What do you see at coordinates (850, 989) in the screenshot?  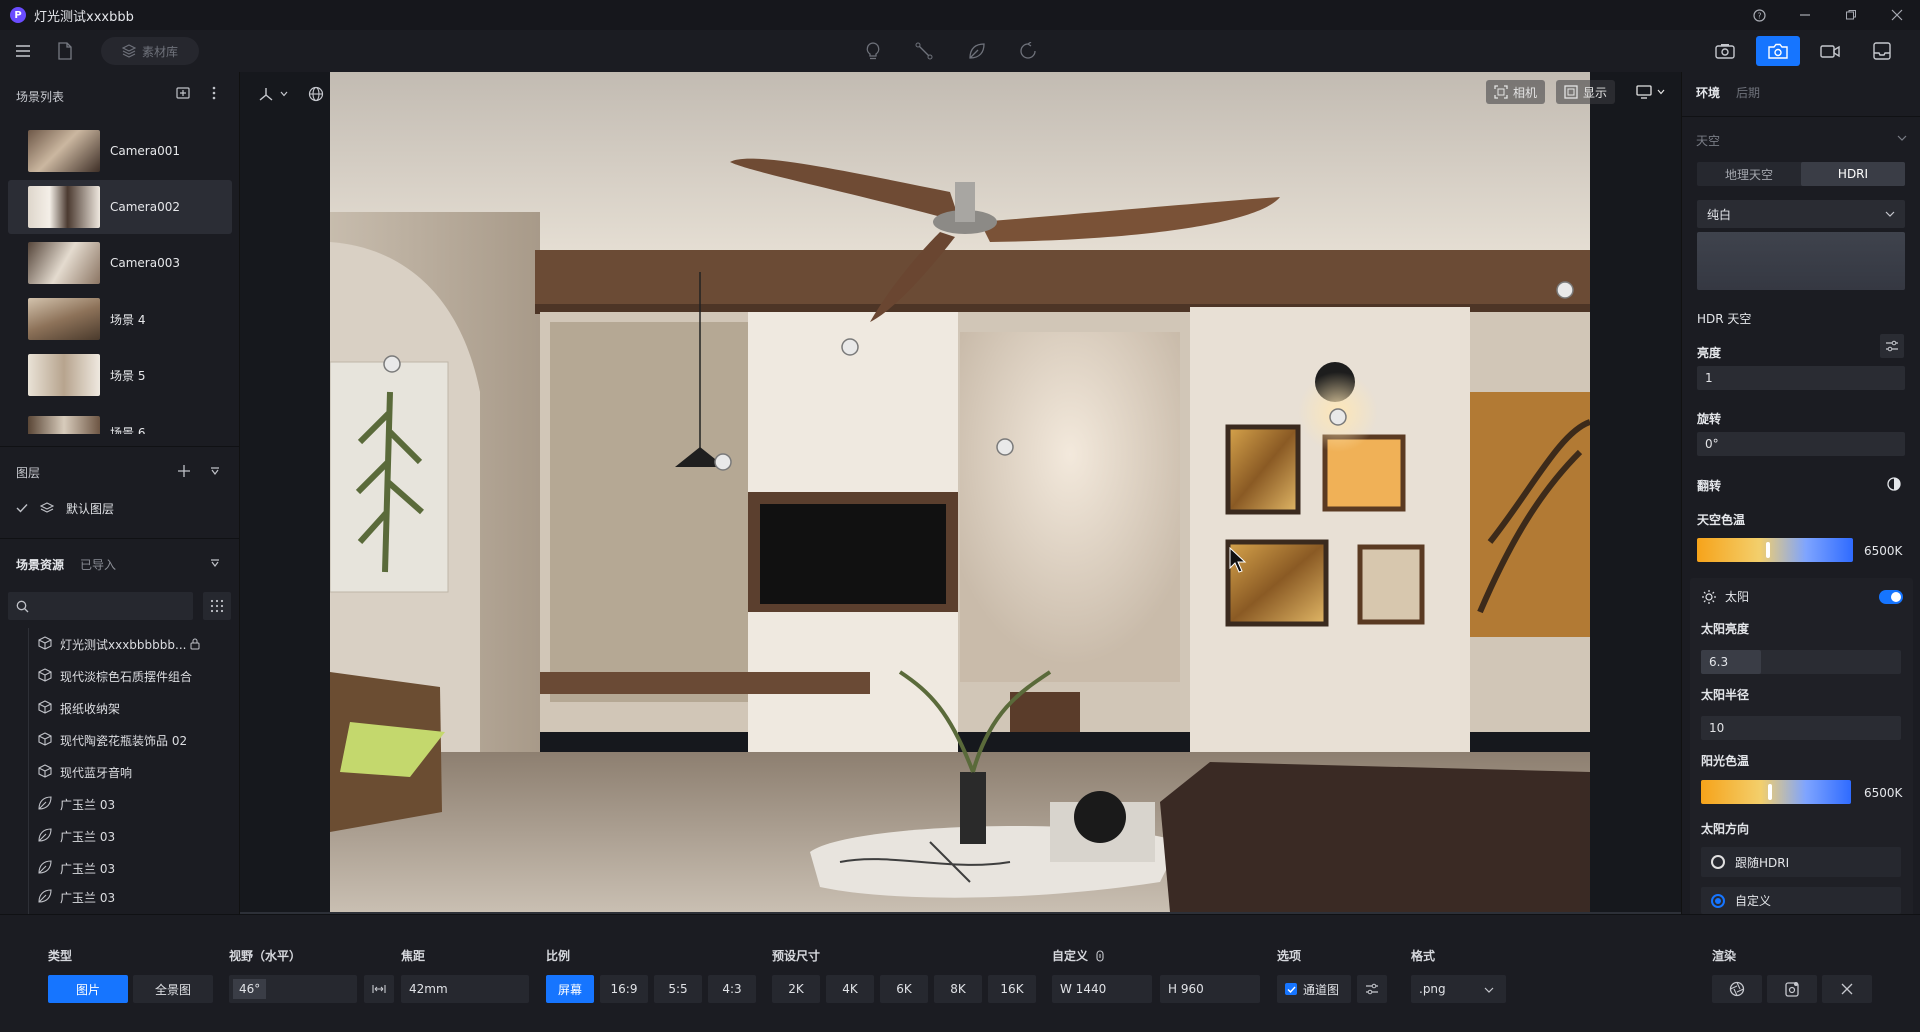 I see `preset-4k-button: 4K` at bounding box center [850, 989].